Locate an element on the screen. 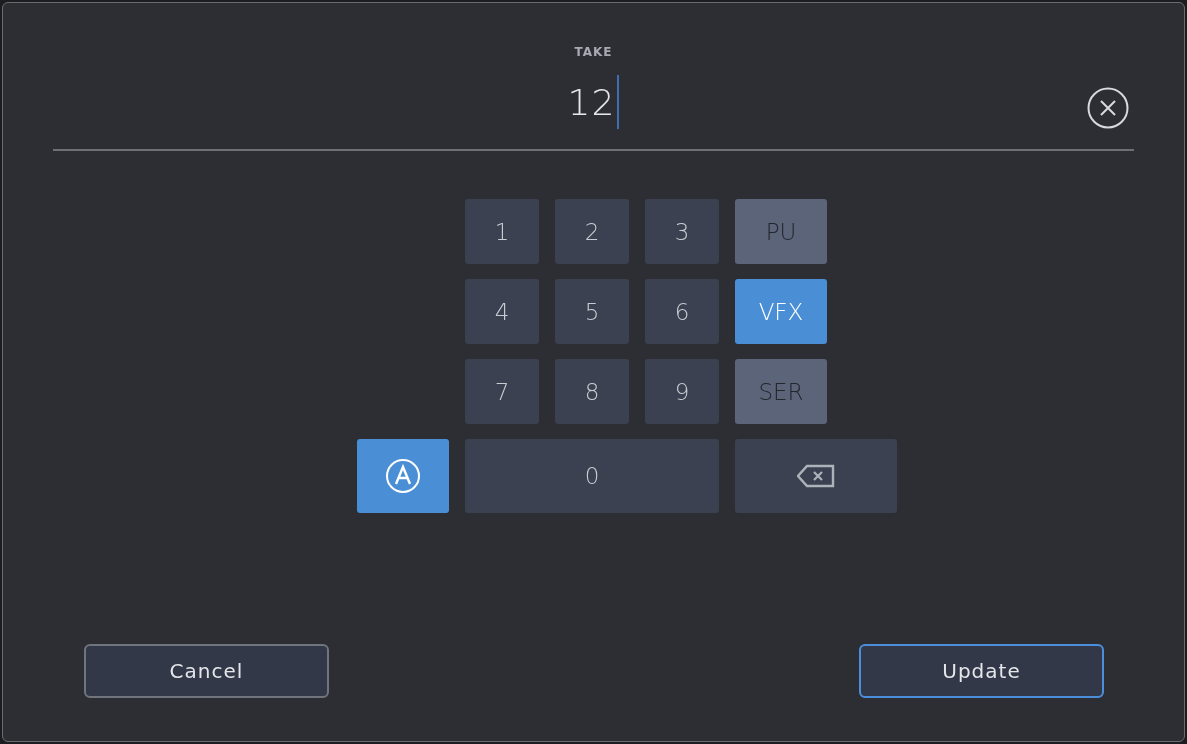 Image resolution: width=1187 pixels, height=744 pixels. letter-a-icon is located at coordinates (403, 476).